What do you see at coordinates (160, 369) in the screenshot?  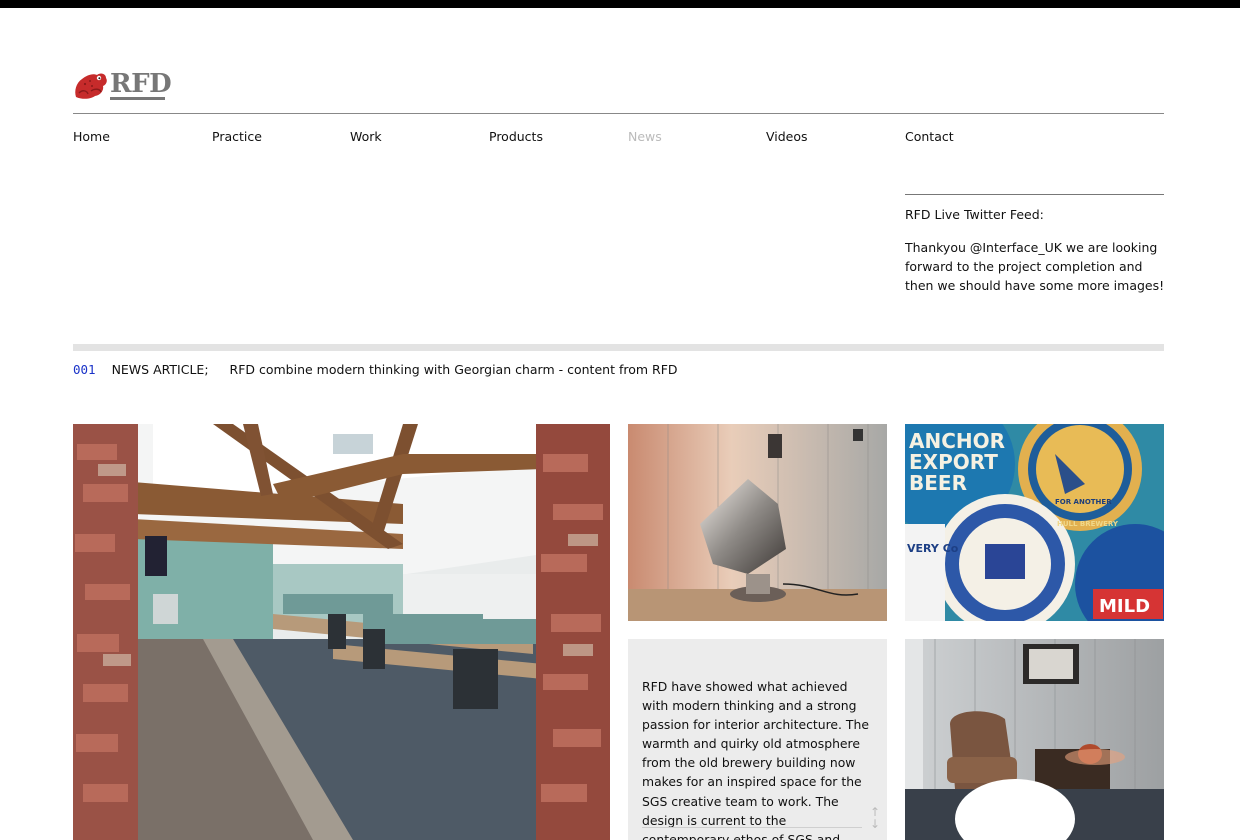 I see `article-label: NEWS ARTICLE;` at bounding box center [160, 369].